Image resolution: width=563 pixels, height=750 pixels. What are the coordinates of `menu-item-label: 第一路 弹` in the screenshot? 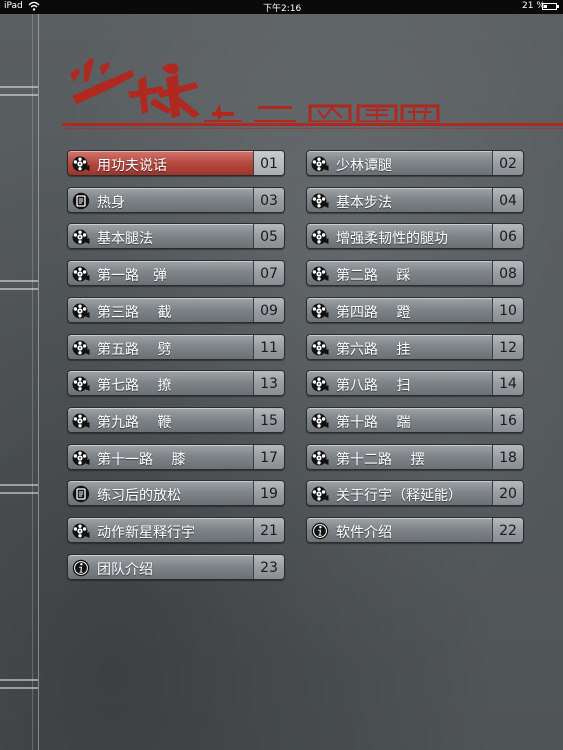 It's located at (132, 276).